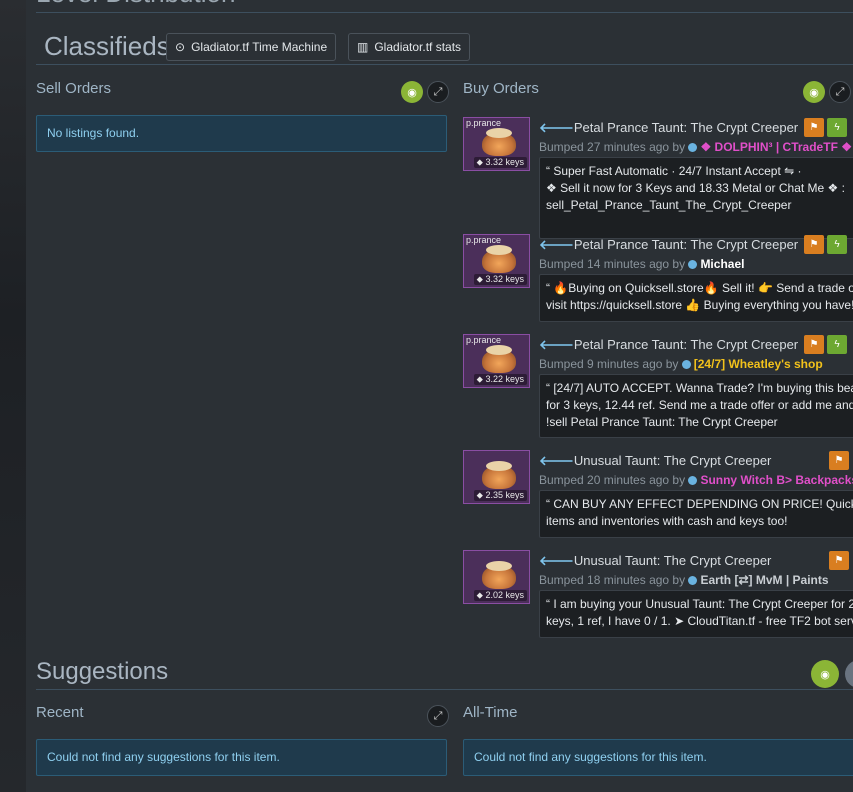  I want to click on listing-user: [24/7] Wheatley's shop, so click(758, 364).